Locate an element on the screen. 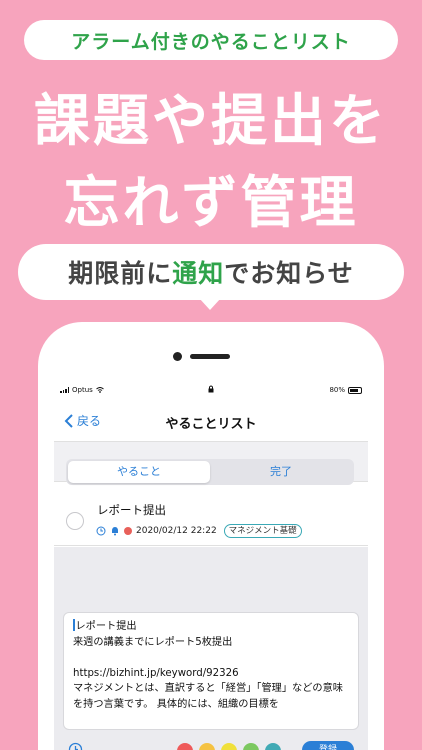 The width and height of the screenshot is (422, 750). segmented-control: やること 完了 is located at coordinates (210, 472).